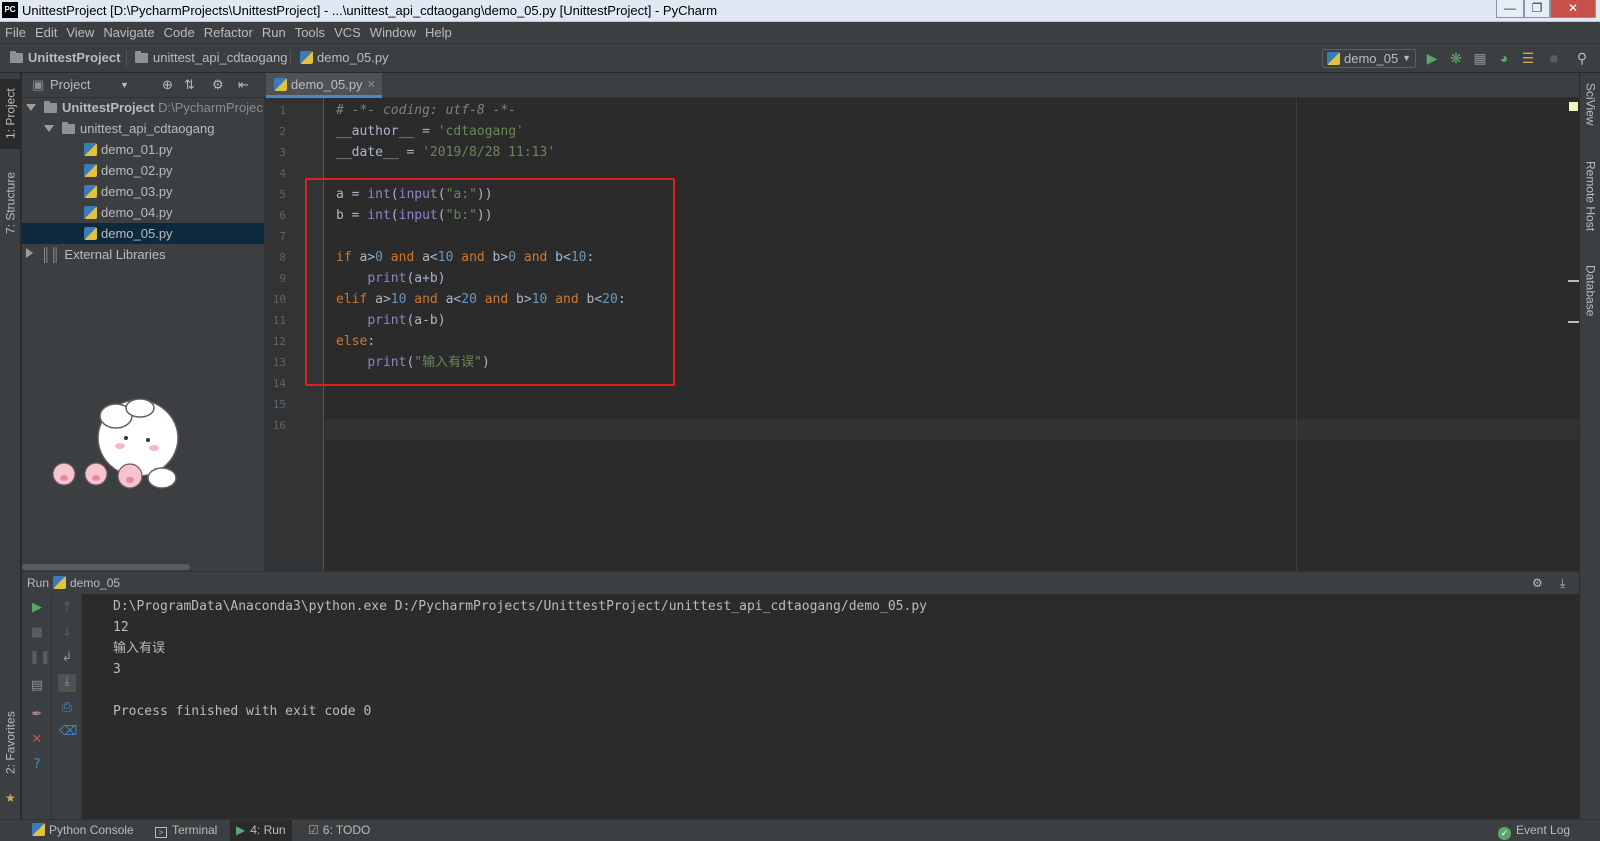 The width and height of the screenshot is (1600, 841). What do you see at coordinates (67, 658) in the screenshot?
I see `soft-wrap-icon: ↲` at bounding box center [67, 658].